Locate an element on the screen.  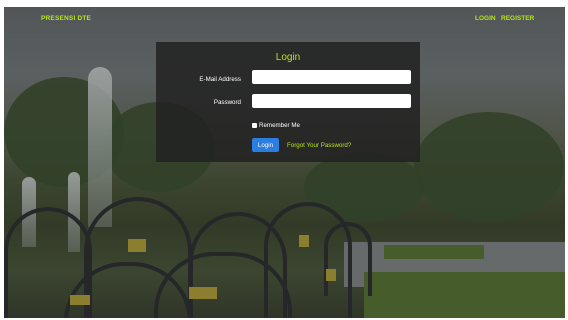
remember-me: Remember Me is located at coordinates (276, 125).